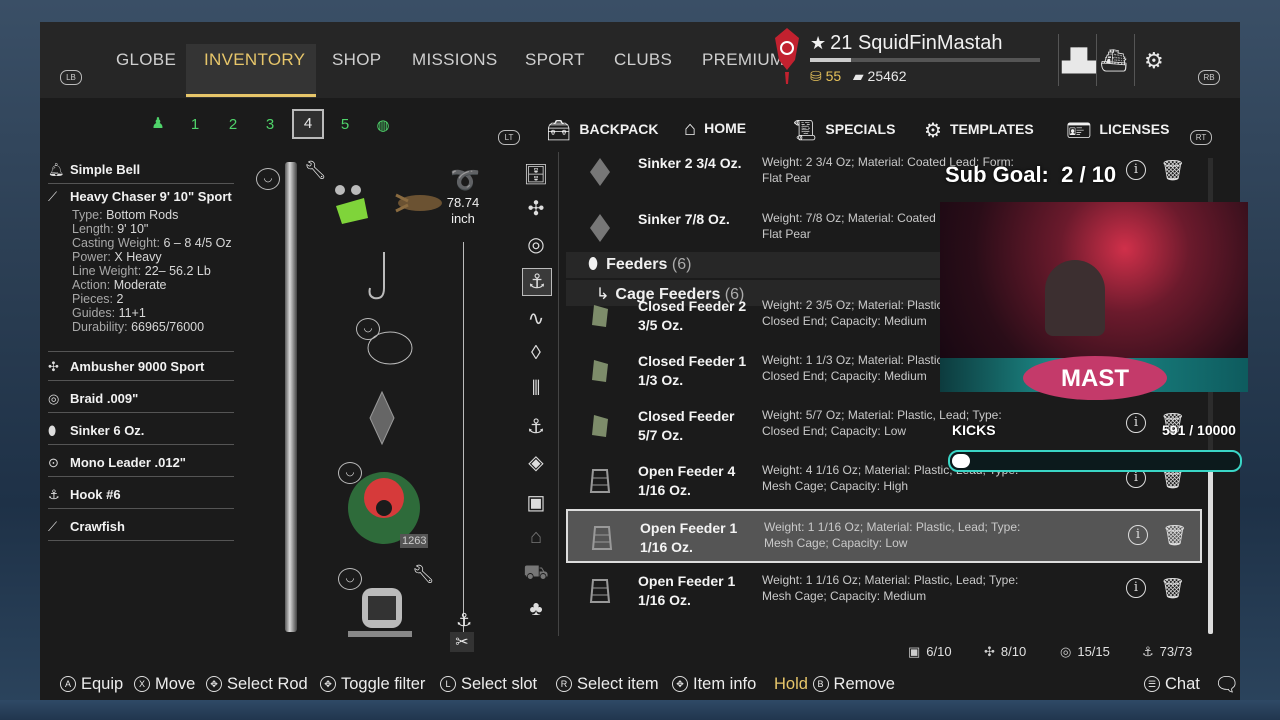  Describe the element at coordinates (686, 425) in the screenshot. I see `item-name: Closed Feeder 5/7 Oz.` at that location.